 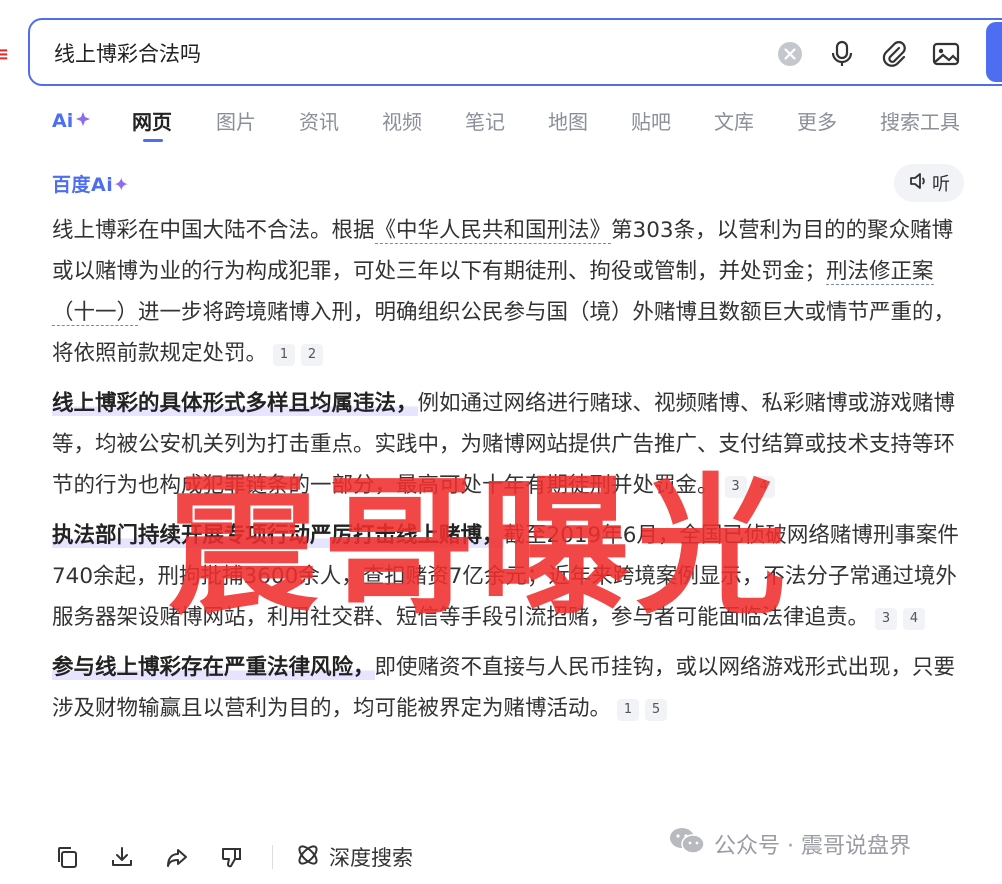 What do you see at coordinates (842, 54) in the screenshot?
I see `microphone-icon` at bounding box center [842, 54].